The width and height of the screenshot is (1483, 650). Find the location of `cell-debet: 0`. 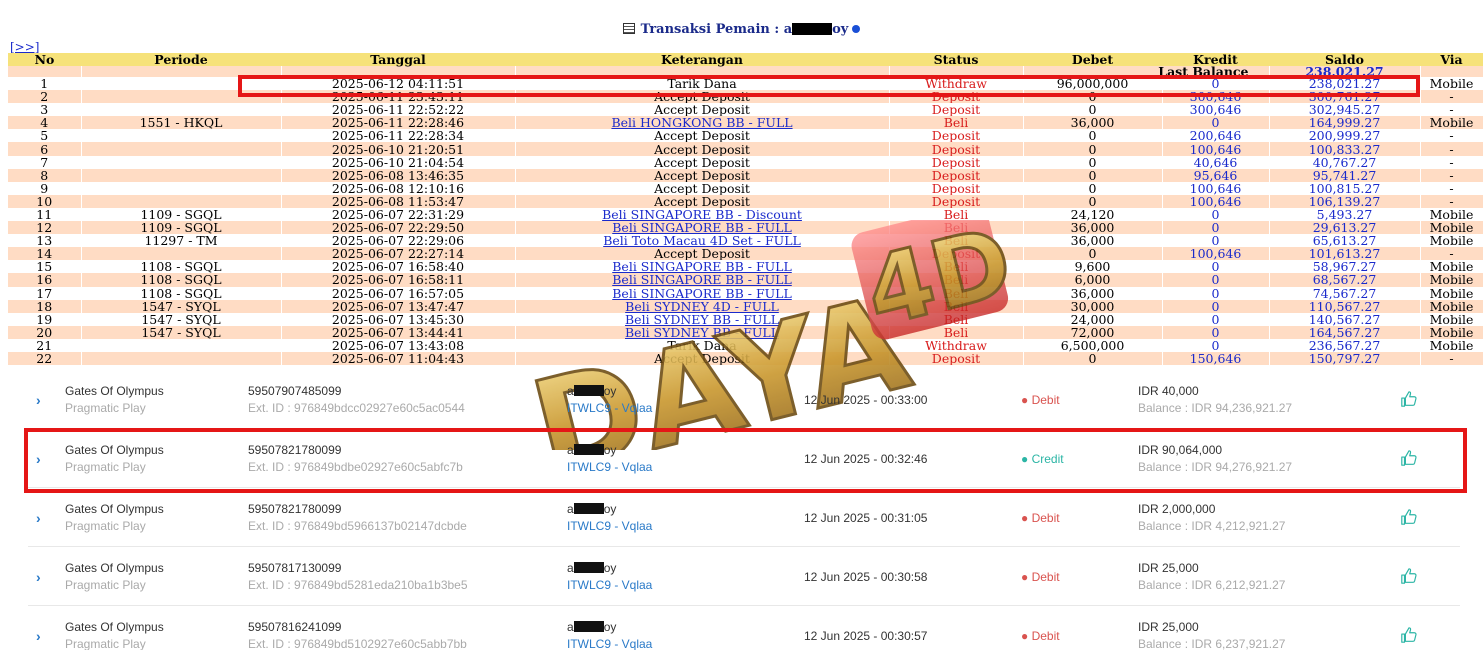

cell-debet: 0 is located at coordinates (1093, 149).